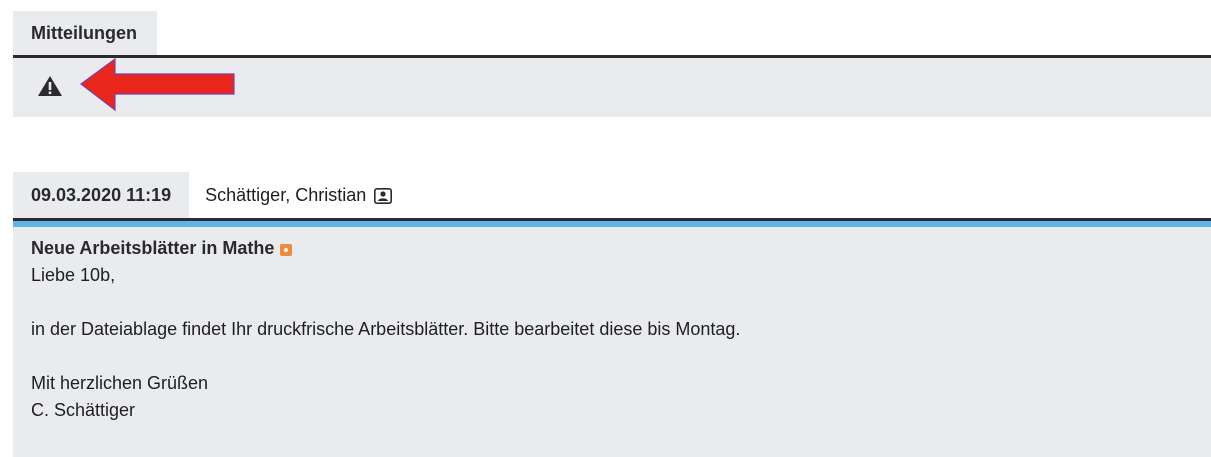 Image resolution: width=1211 pixels, height=457 pixels. Describe the element at coordinates (286, 194) in the screenshot. I see `author-name: Schättiger, Christian` at that location.